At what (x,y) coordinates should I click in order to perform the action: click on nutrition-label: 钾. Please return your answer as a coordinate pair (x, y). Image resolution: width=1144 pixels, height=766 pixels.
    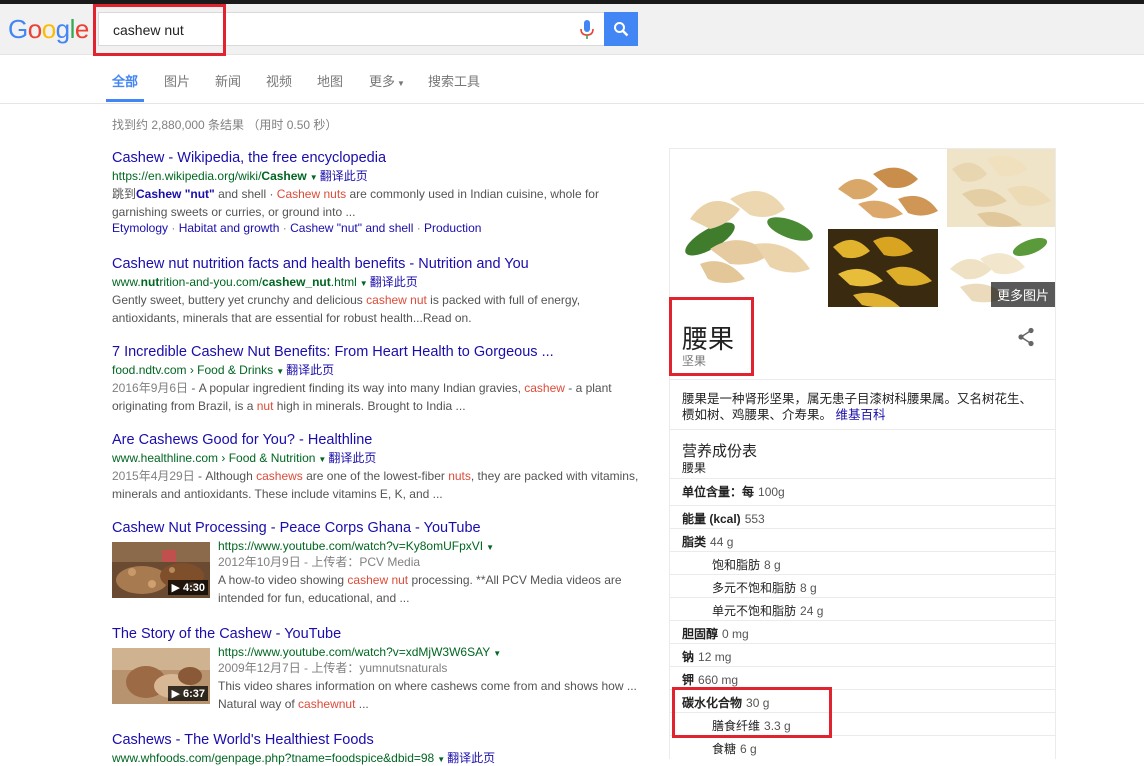
    Looking at the image, I should click on (688, 680).